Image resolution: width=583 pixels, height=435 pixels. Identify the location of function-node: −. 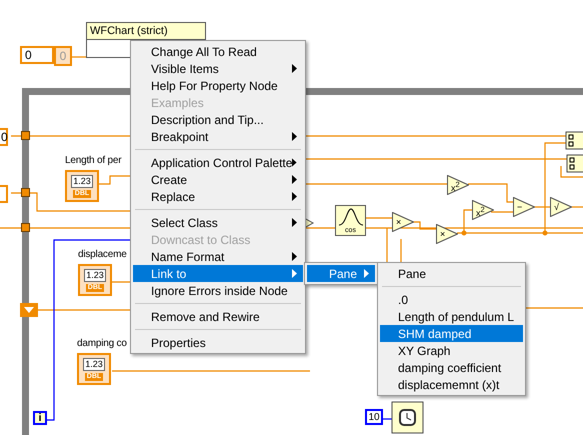
(524, 207).